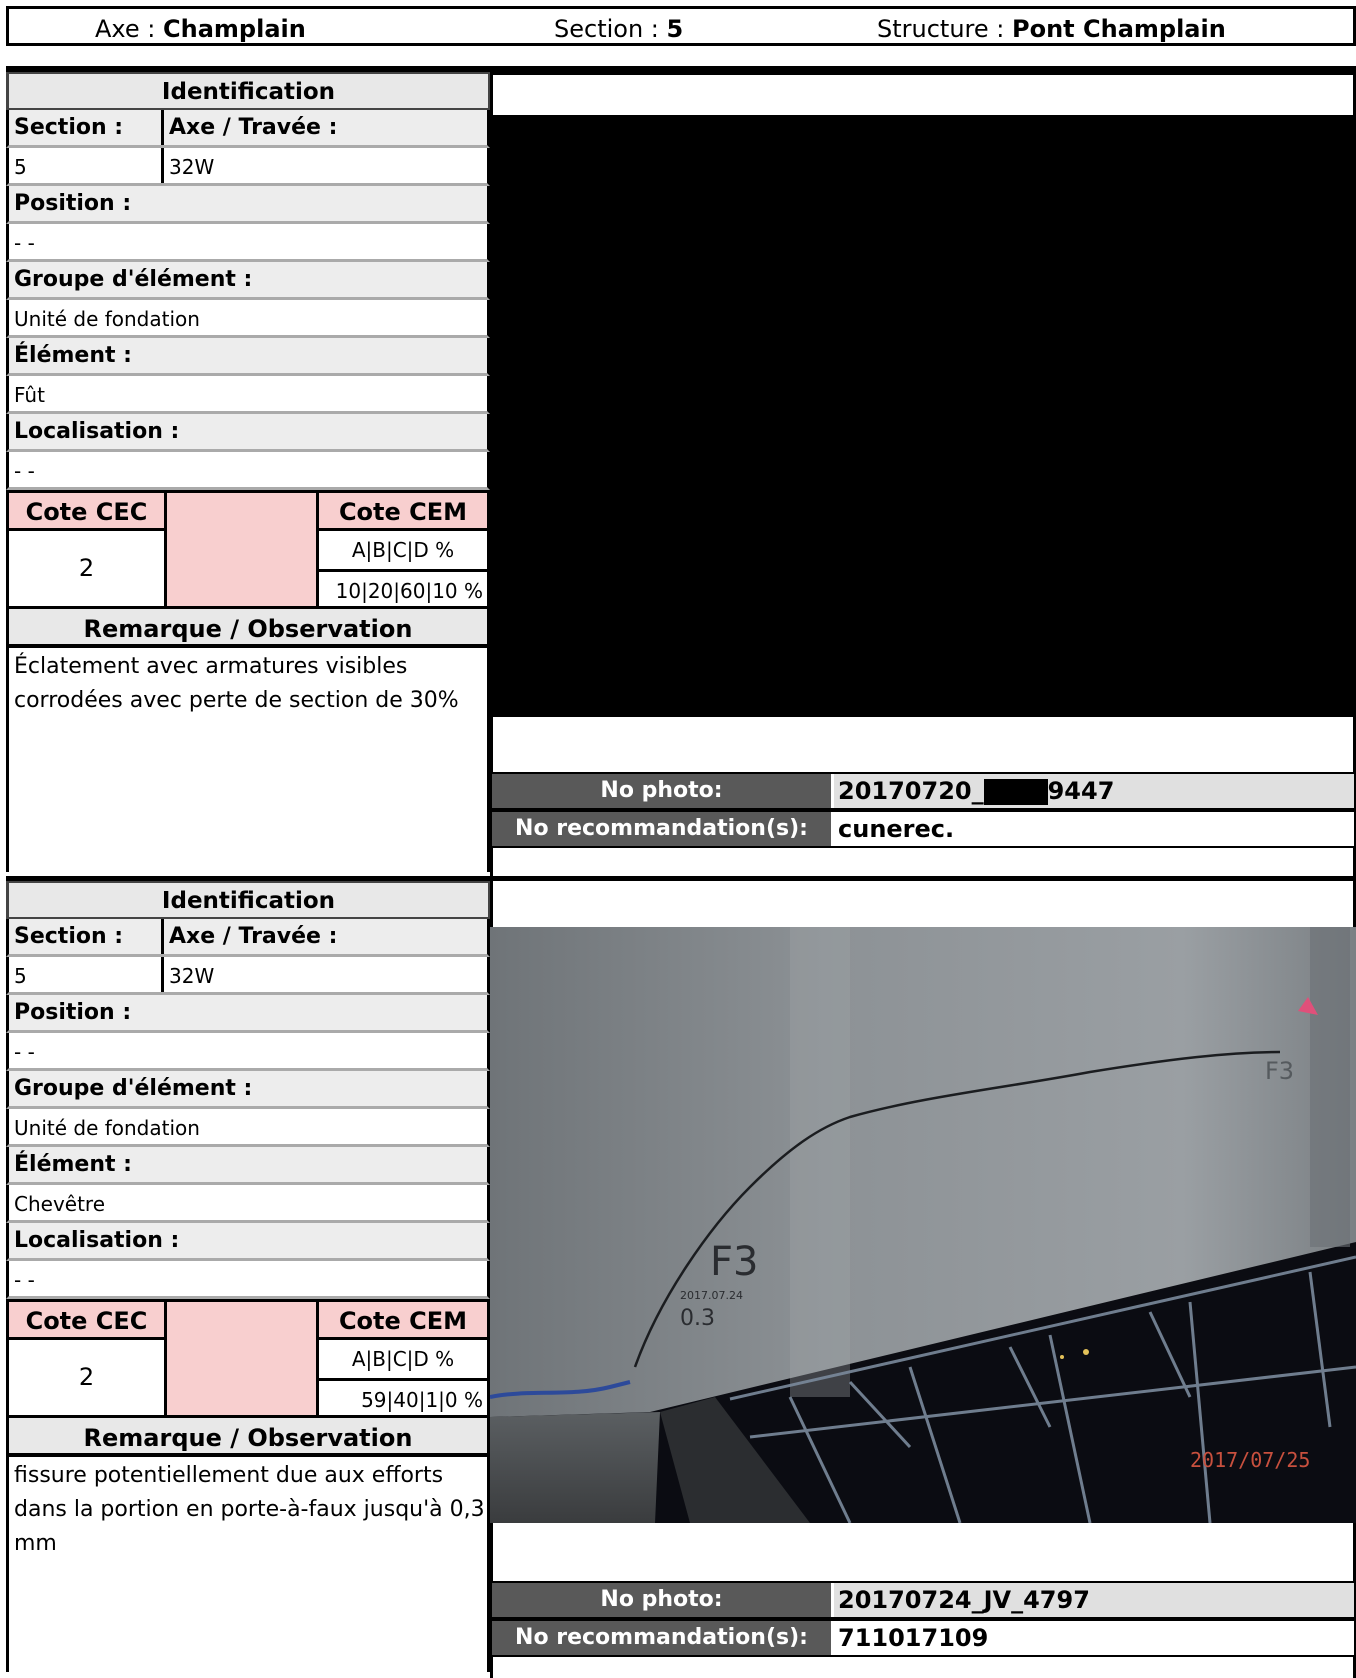 The image size is (1356, 1678). Describe the element at coordinates (913, 1638) in the screenshot. I see `recommandation-value: 711017109` at that location.